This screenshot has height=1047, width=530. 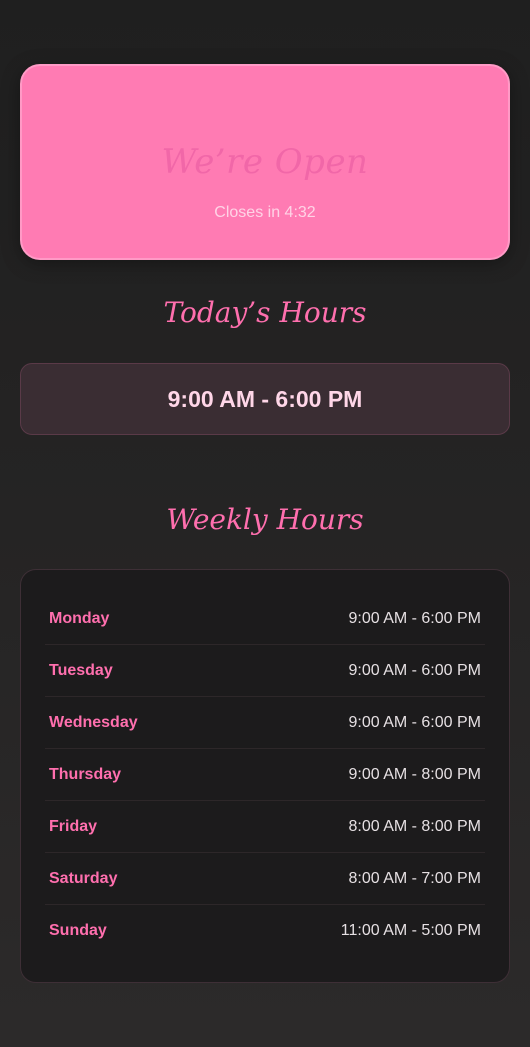 What do you see at coordinates (414, 774) in the screenshot?
I see `day-hours: 9:00 AM - 8:00 PM` at bounding box center [414, 774].